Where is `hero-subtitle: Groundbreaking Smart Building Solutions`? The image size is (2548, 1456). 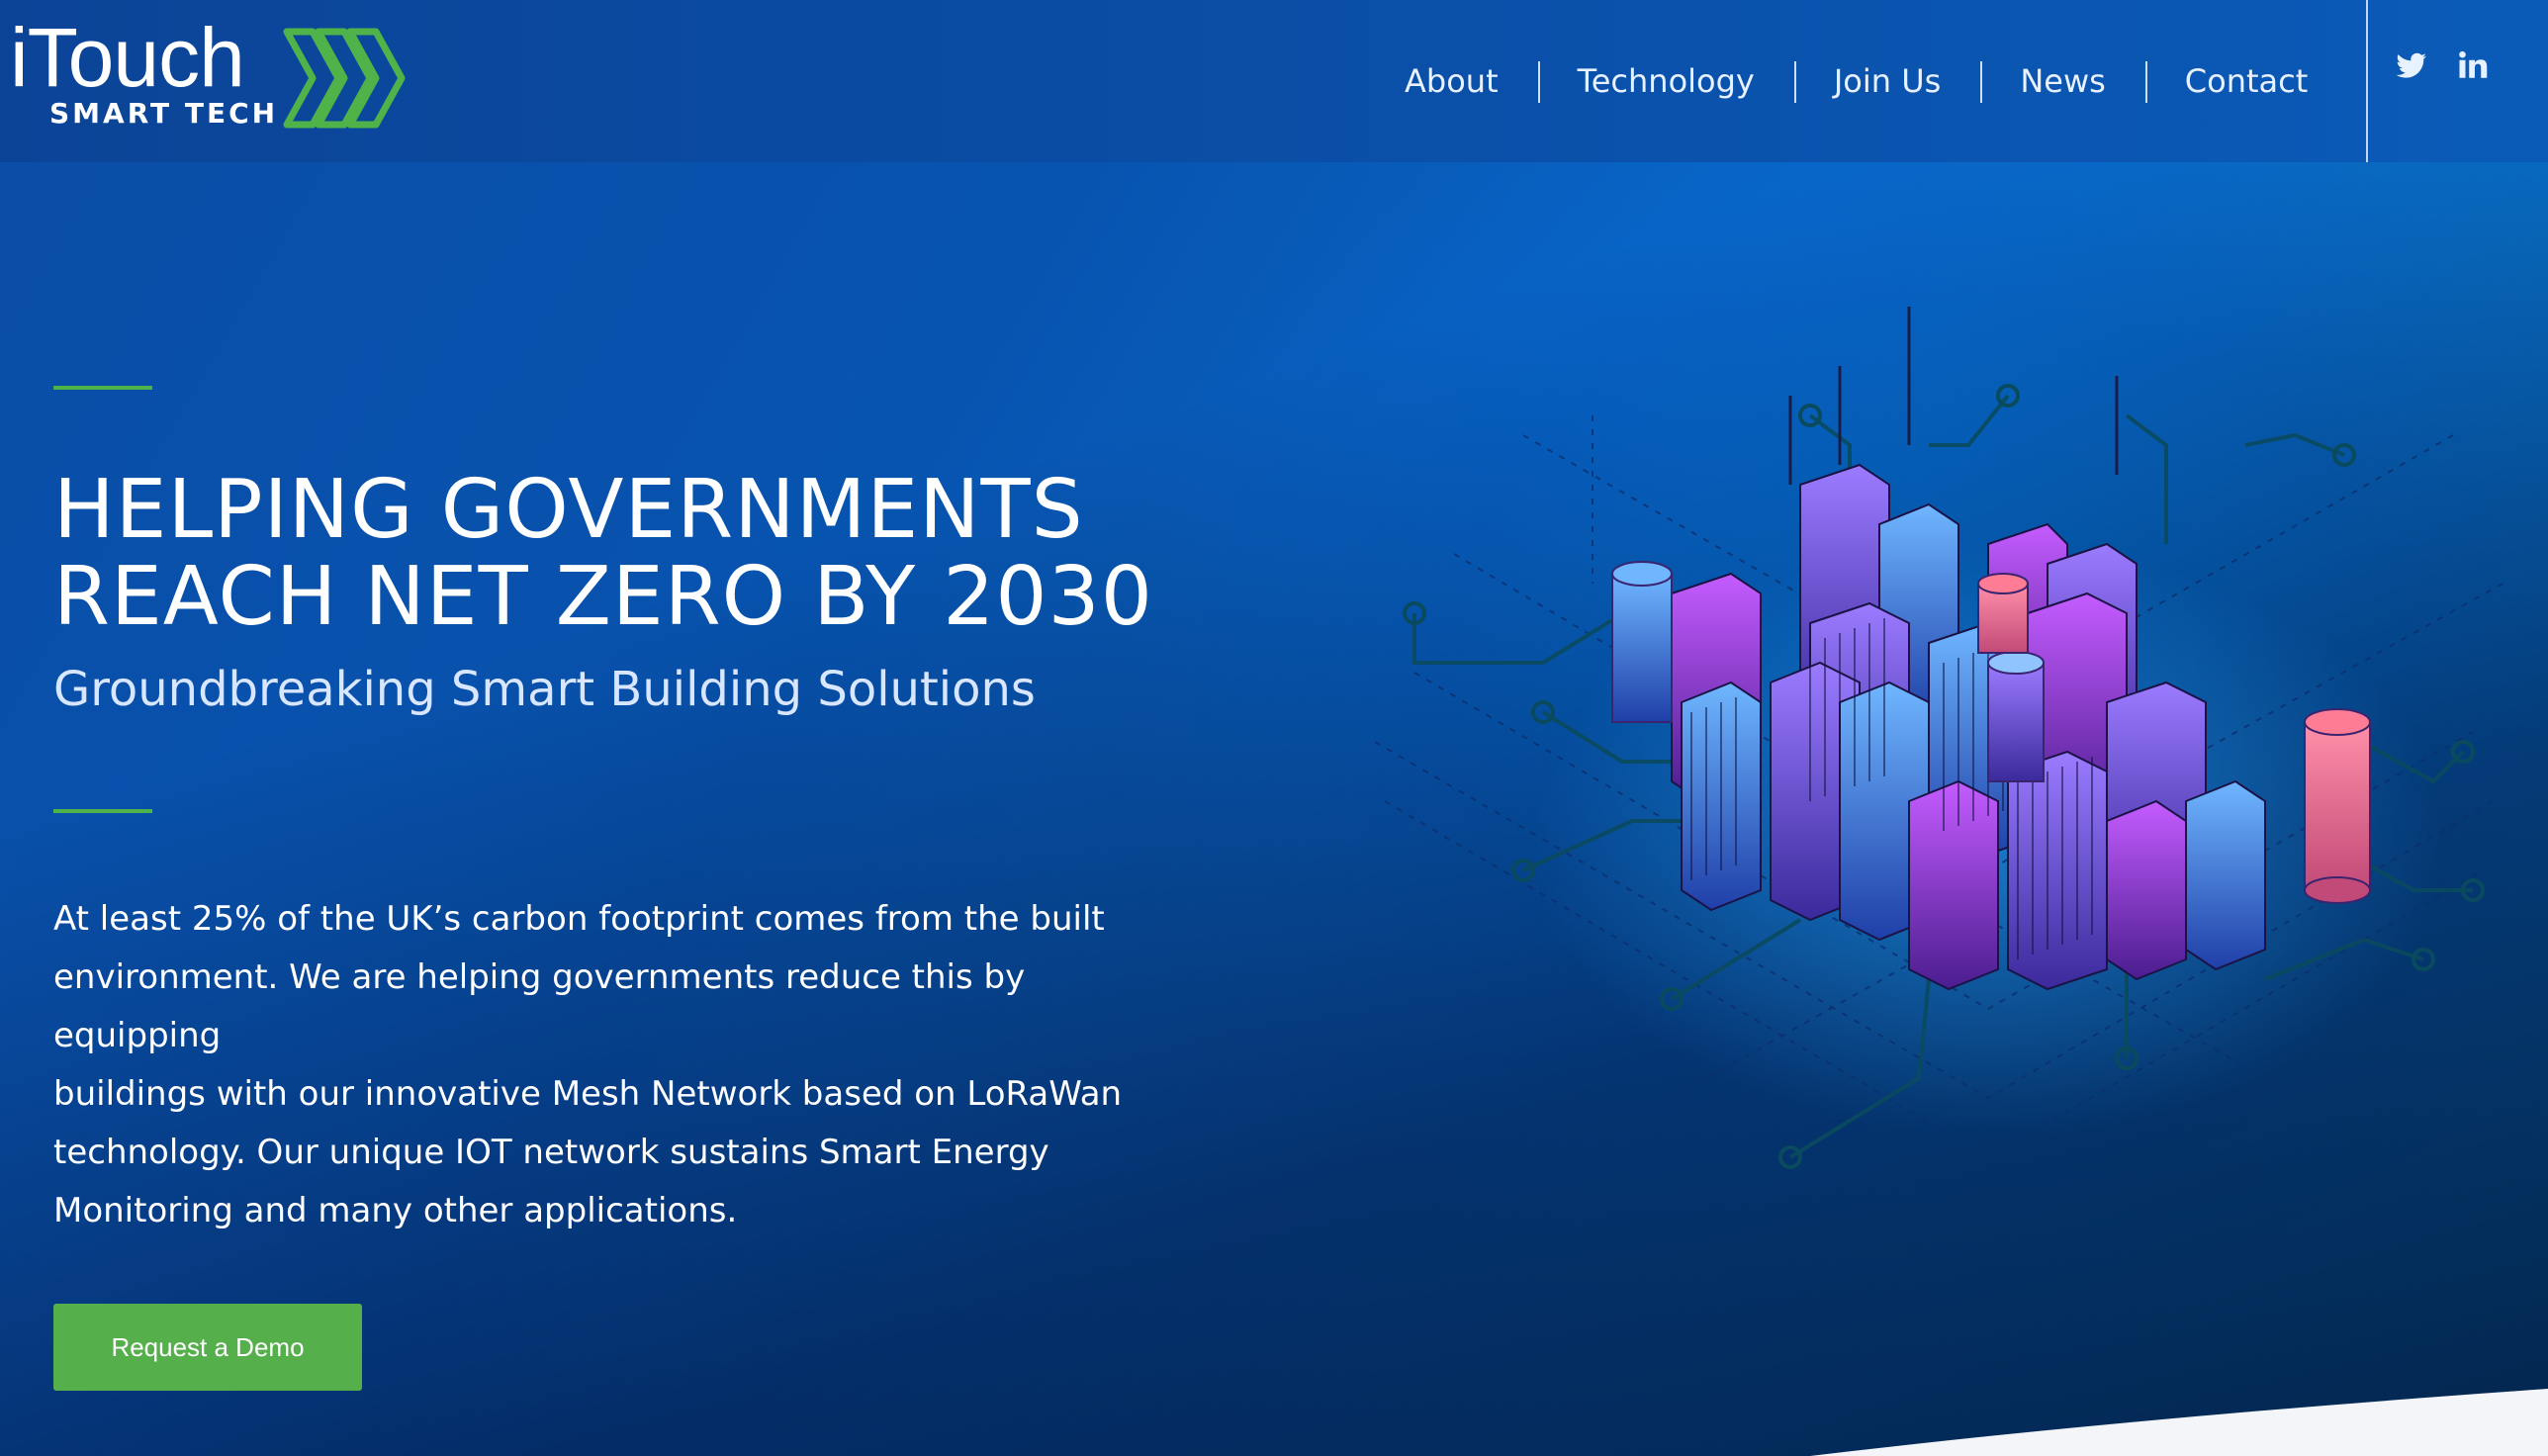
hero-subtitle: Groundbreaking Smart Building Solutions is located at coordinates (544, 689).